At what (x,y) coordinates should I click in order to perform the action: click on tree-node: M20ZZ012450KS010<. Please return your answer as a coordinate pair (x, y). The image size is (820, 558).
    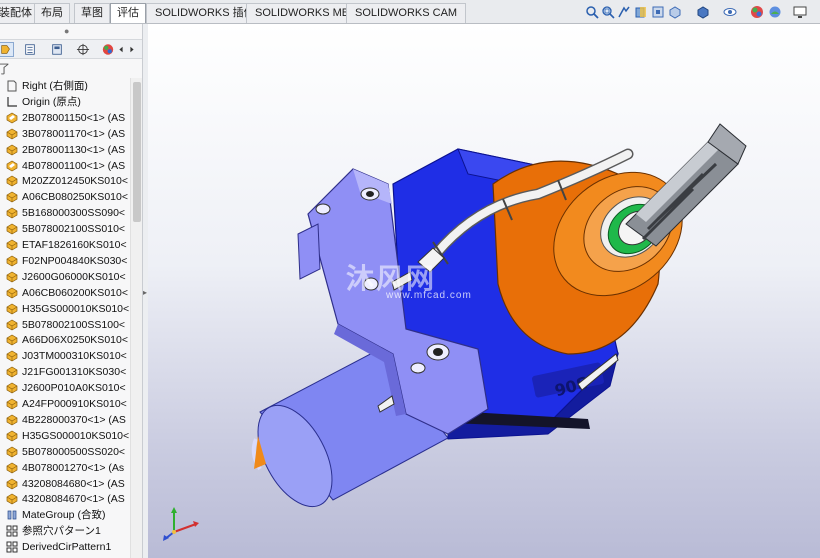
    Looking at the image, I should click on (67, 181).